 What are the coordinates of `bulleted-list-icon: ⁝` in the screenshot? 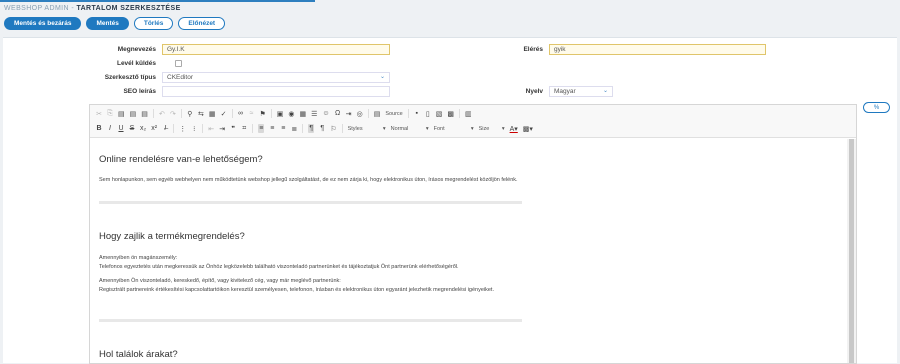 It's located at (194, 128).